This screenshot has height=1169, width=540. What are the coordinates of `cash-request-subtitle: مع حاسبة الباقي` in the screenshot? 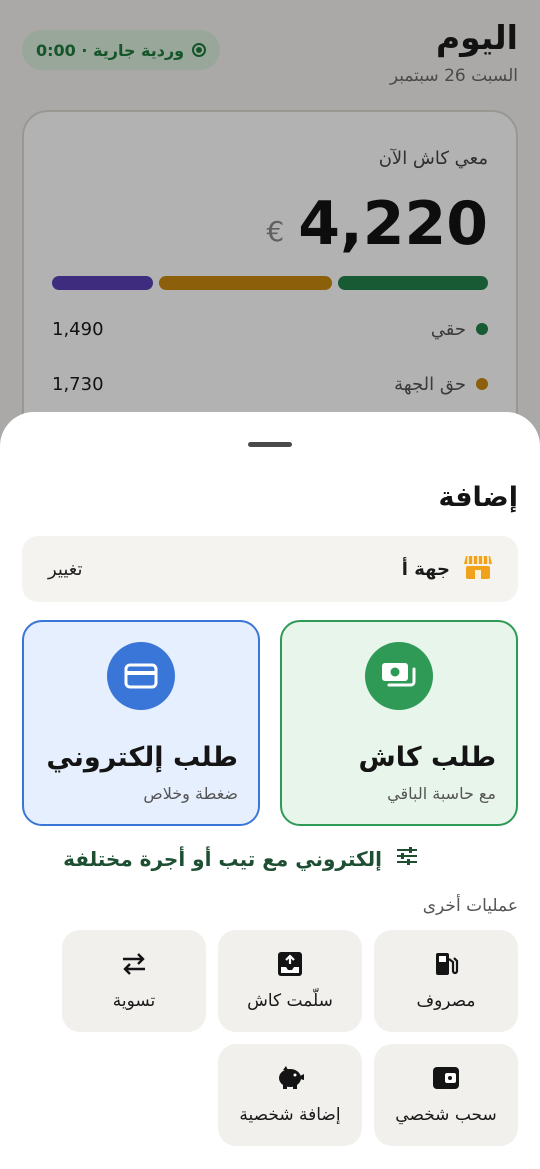 It's located at (441, 793).